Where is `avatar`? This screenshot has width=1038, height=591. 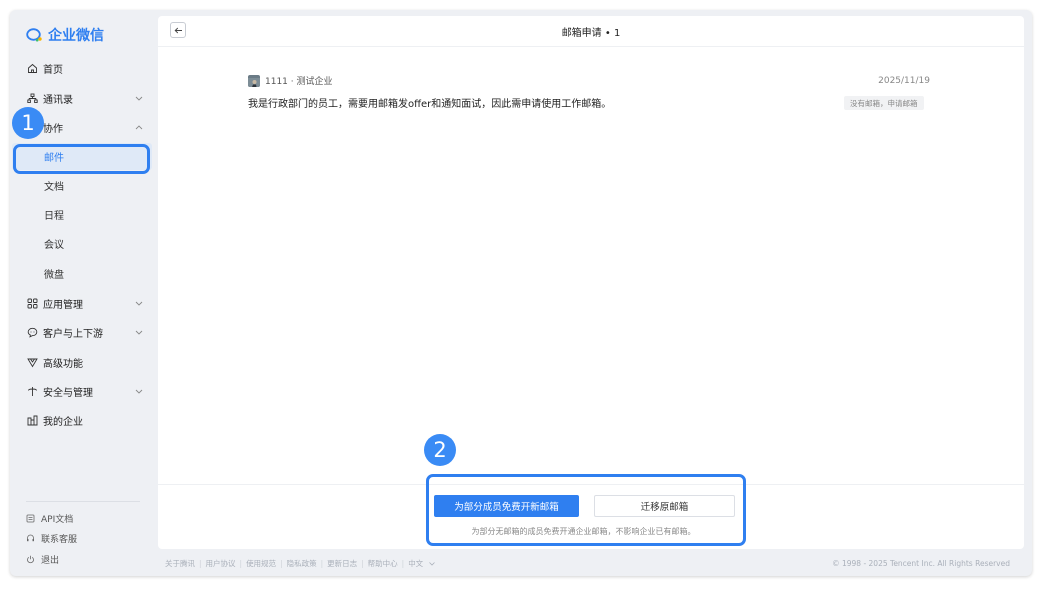
avatar is located at coordinates (254, 81).